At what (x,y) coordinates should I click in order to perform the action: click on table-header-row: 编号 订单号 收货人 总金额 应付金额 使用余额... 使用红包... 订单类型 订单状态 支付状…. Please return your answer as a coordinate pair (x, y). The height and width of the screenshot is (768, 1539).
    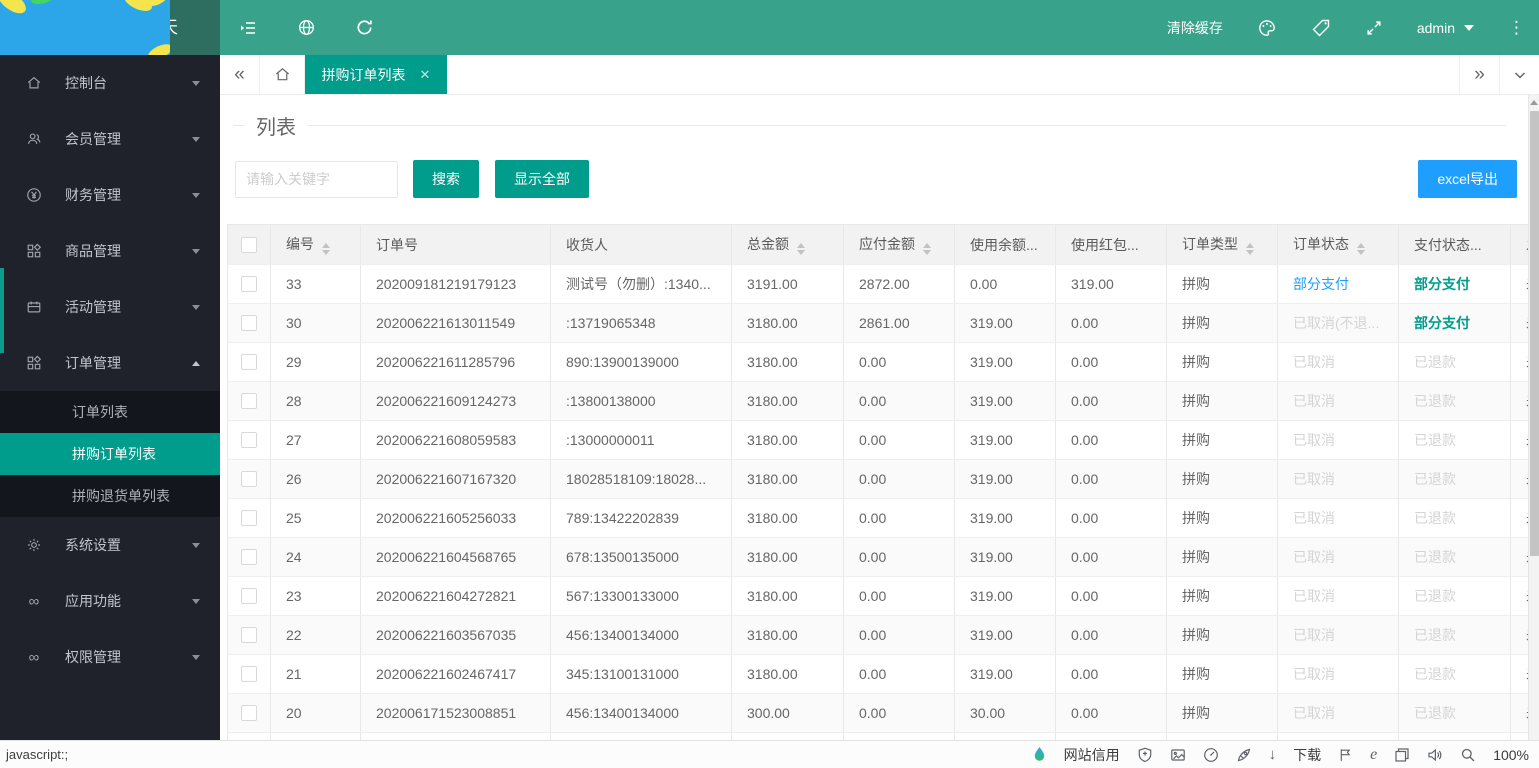
    Looking at the image, I should click on (877, 244).